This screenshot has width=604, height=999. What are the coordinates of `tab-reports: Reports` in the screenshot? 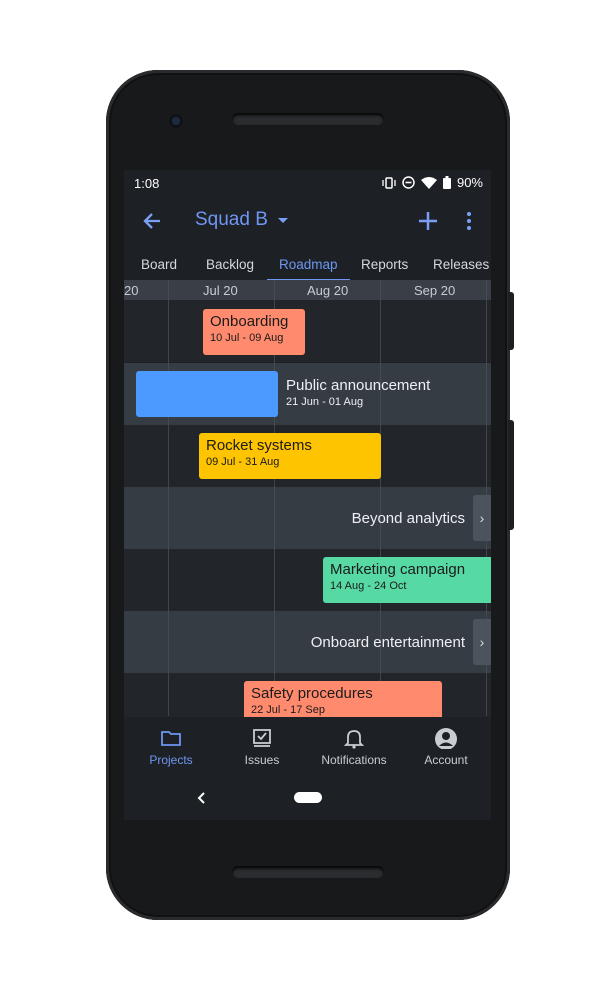 It's located at (384, 264).